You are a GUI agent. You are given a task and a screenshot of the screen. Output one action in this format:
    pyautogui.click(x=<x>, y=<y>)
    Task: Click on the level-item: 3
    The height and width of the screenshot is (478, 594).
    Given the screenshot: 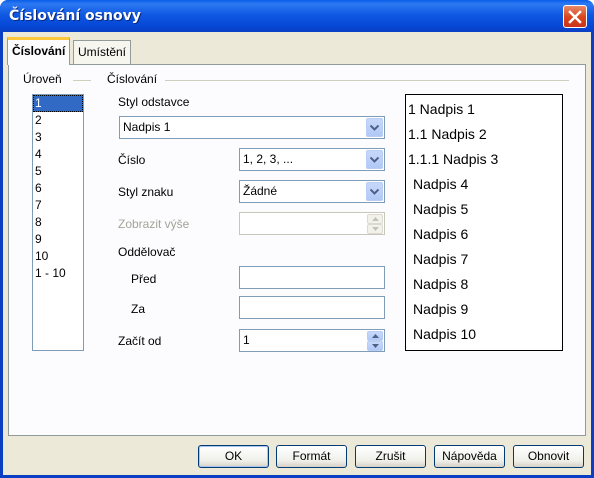 What is the action you would take?
    pyautogui.click(x=58, y=137)
    